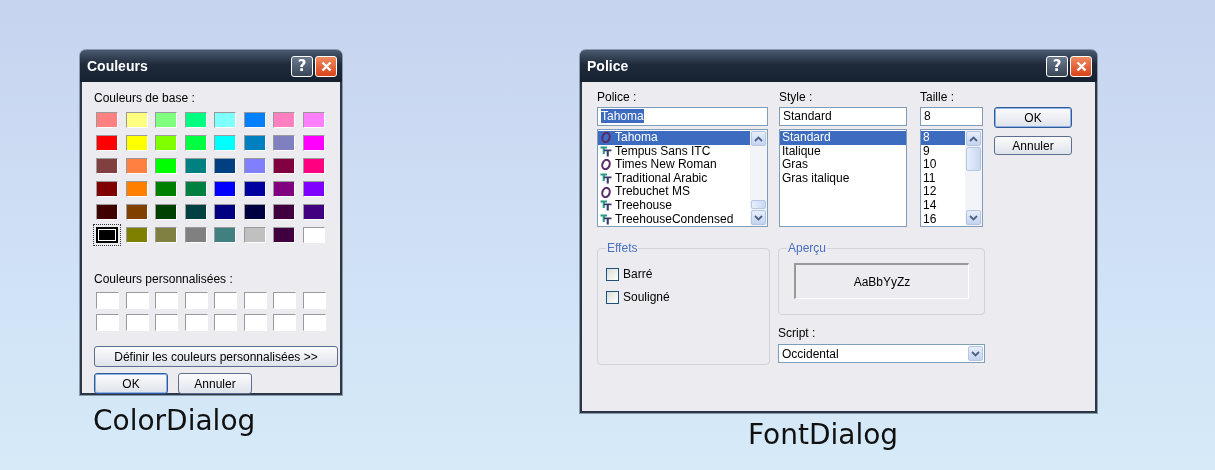  I want to click on list-item: 9, so click(943, 151).